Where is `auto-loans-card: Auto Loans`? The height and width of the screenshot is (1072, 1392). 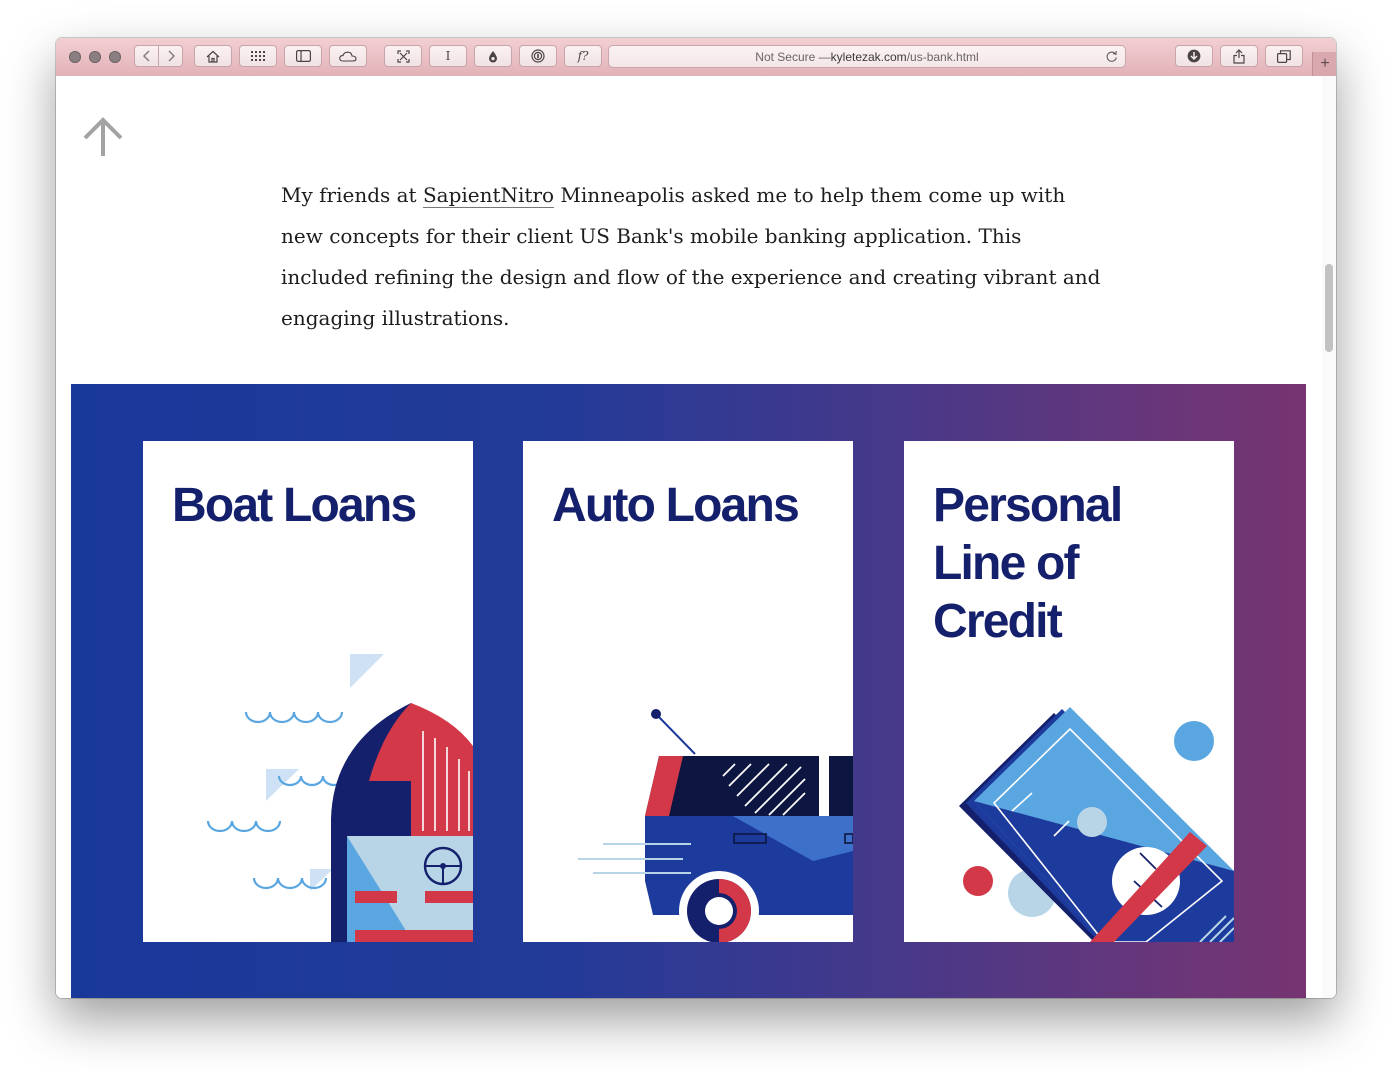 auto-loans-card: Auto Loans is located at coordinates (688, 691).